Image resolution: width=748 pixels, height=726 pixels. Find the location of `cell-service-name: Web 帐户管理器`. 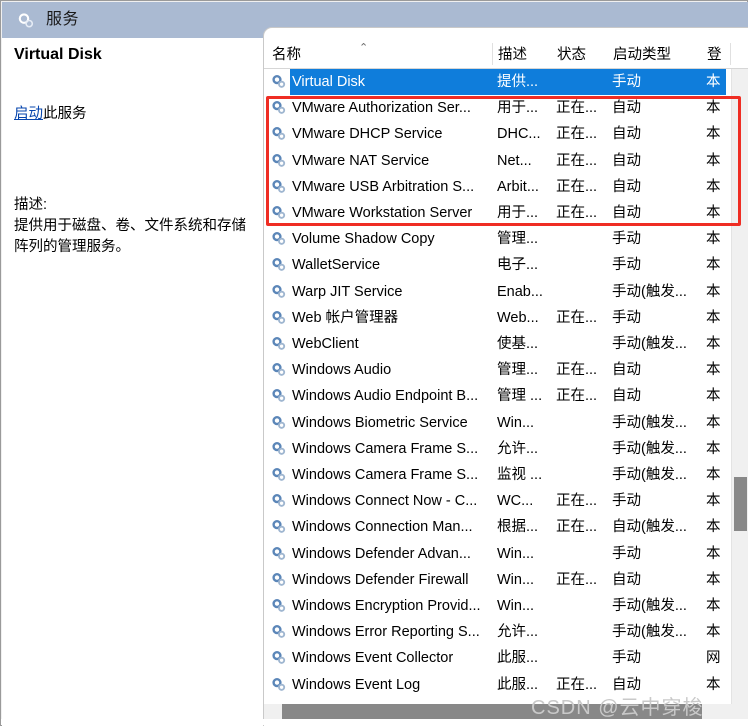

cell-service-name: Web 帐户管理器 is located at coordinates (345, 317).